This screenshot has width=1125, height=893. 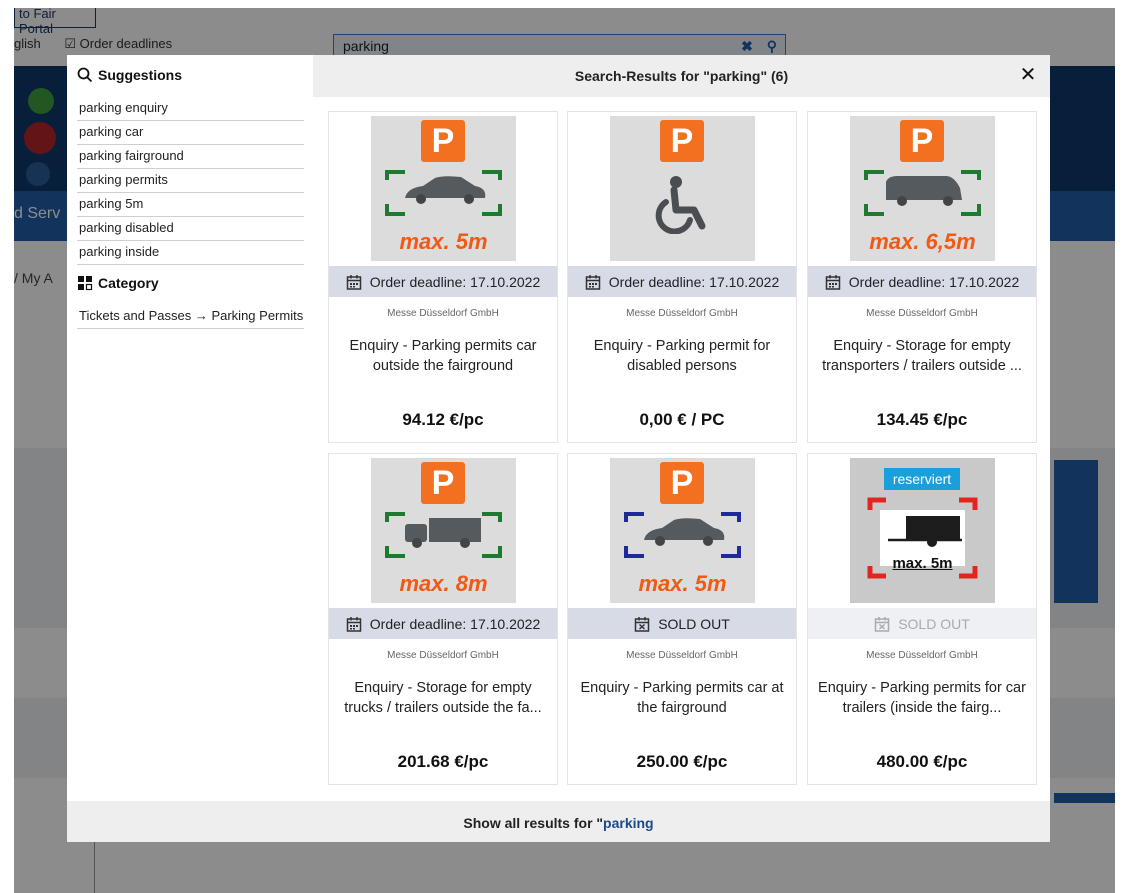 What do you see at coordinates (443, 535) in the screenshot?
I see `truck-icon` at bounding box center [443, 535].